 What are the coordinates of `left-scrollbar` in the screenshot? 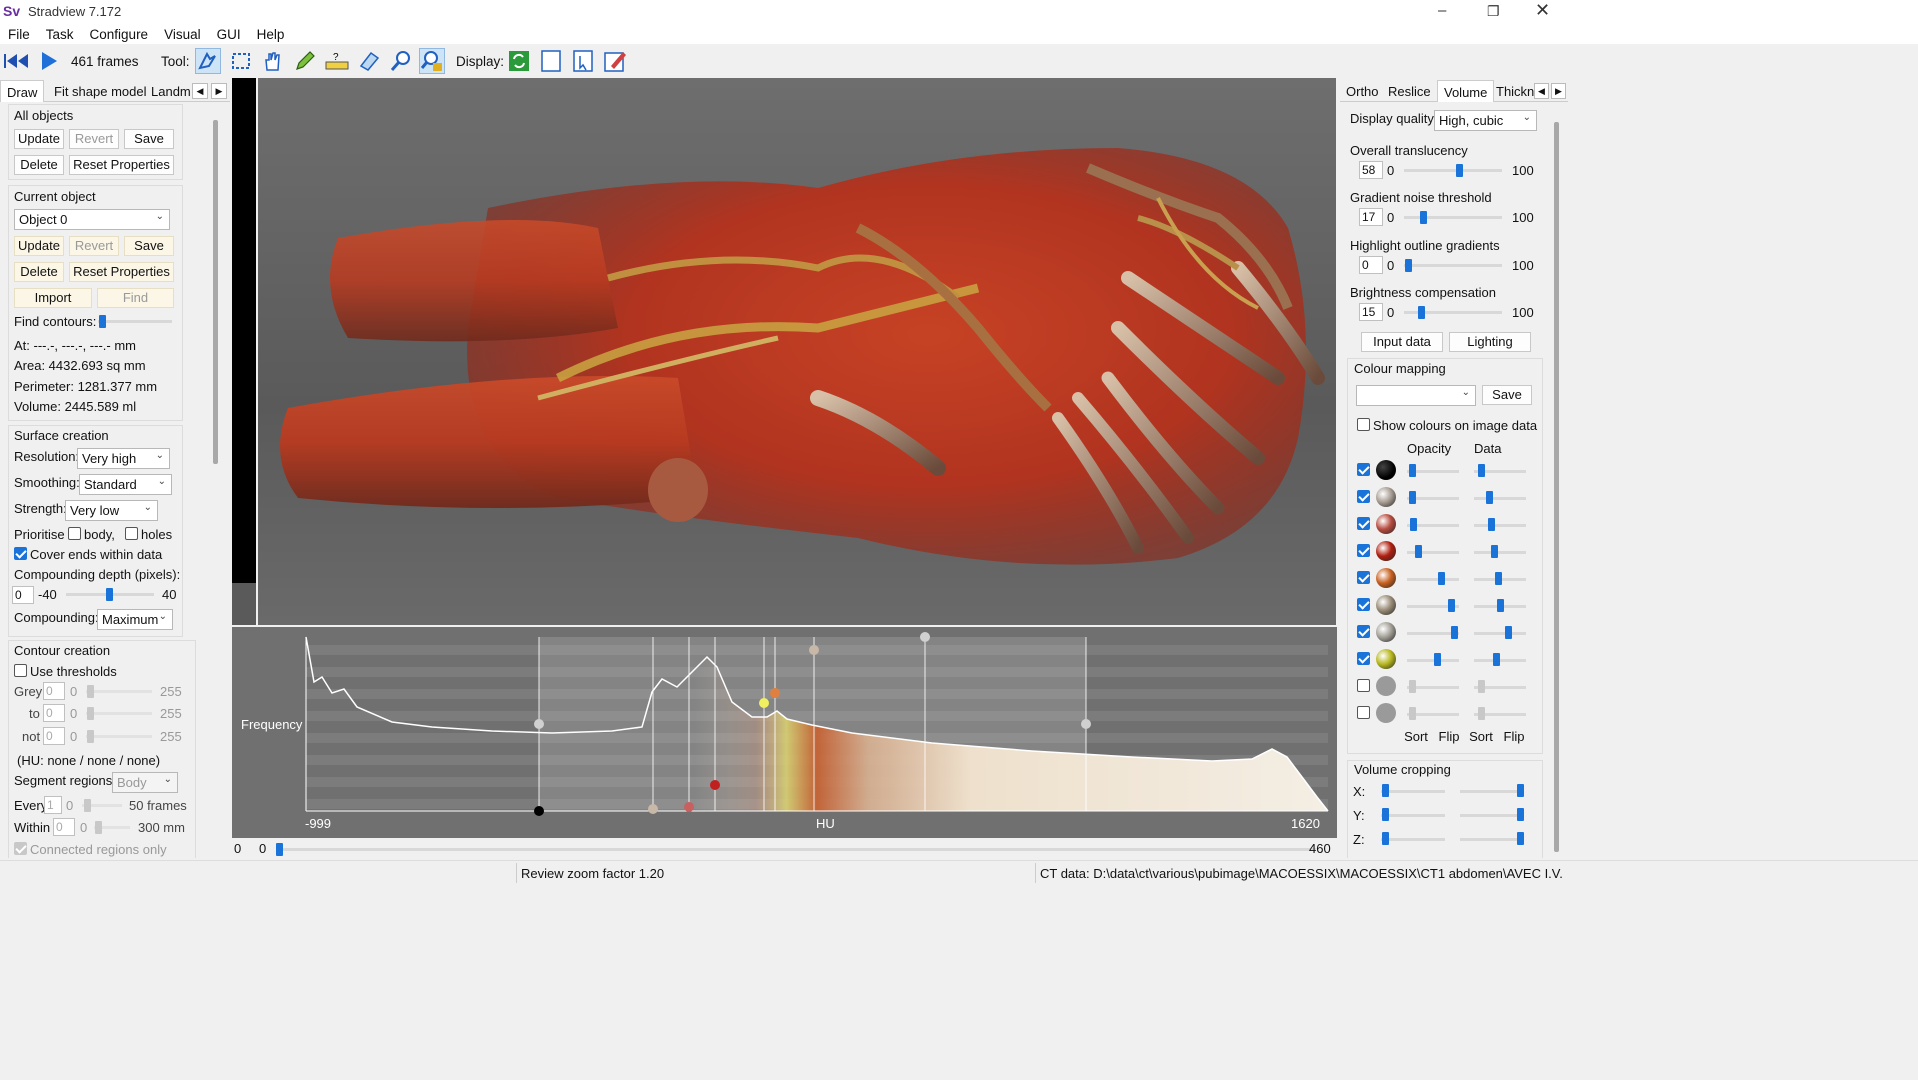 It's located at (215, 292).